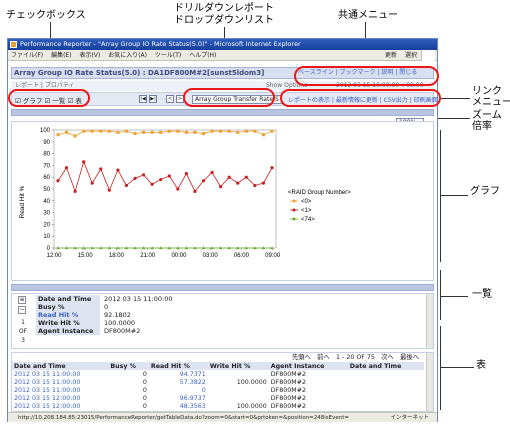  What do you see at coordinates (68, 331) in the screenshot?
I see `list-label: Agent Instance` at bounding box center [68, 331].